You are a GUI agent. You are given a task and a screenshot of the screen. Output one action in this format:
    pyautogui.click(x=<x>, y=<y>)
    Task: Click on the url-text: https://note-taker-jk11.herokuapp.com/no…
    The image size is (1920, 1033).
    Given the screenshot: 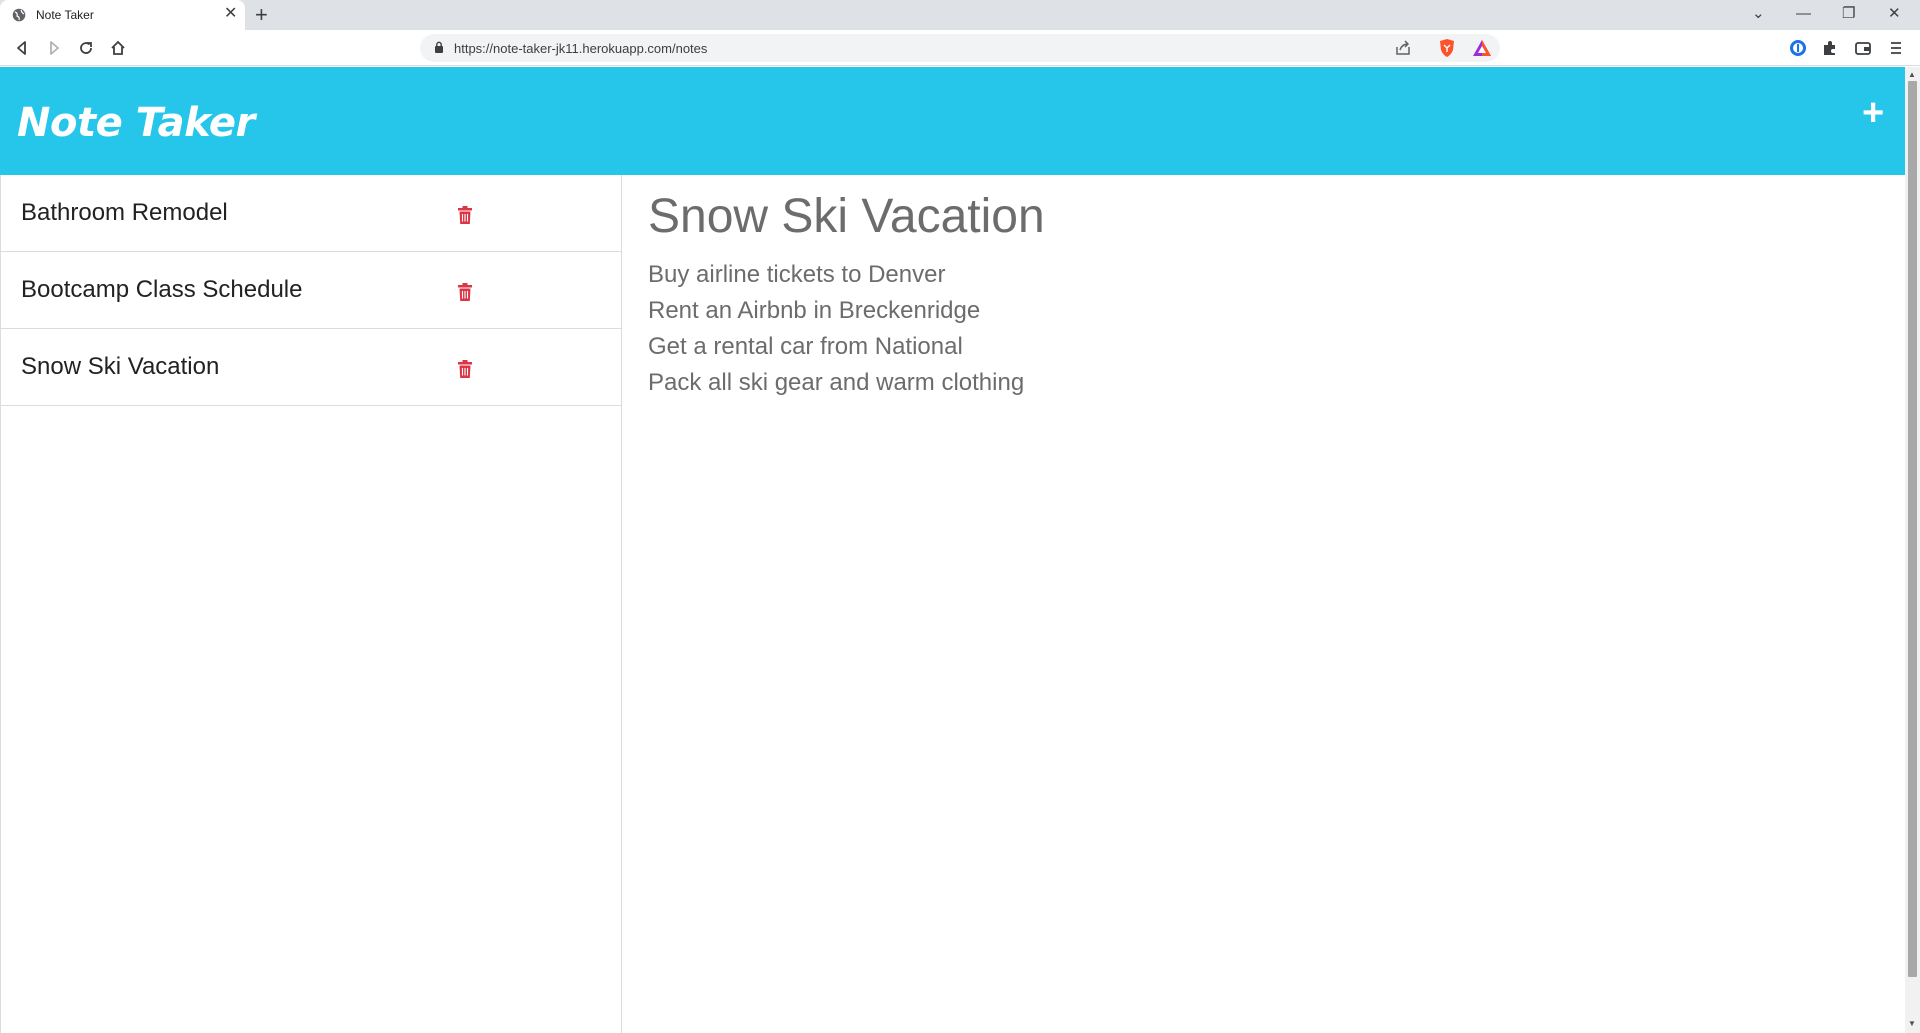 What is the action you would take?
    pyautogui.click(x=580, y=48)
    